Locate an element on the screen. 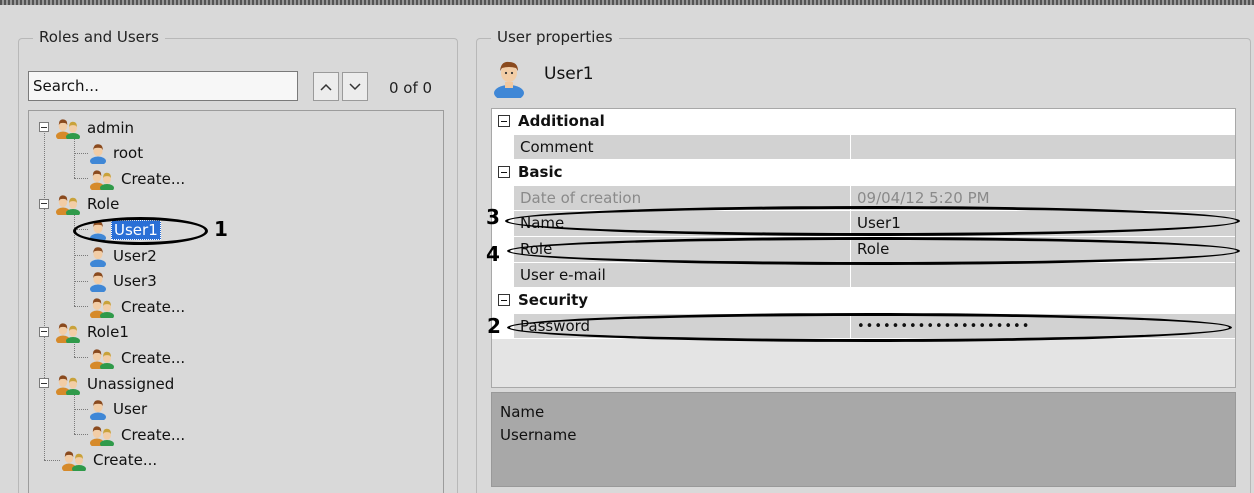  tree-item-user-user: User is located at coordinates (119, 409).